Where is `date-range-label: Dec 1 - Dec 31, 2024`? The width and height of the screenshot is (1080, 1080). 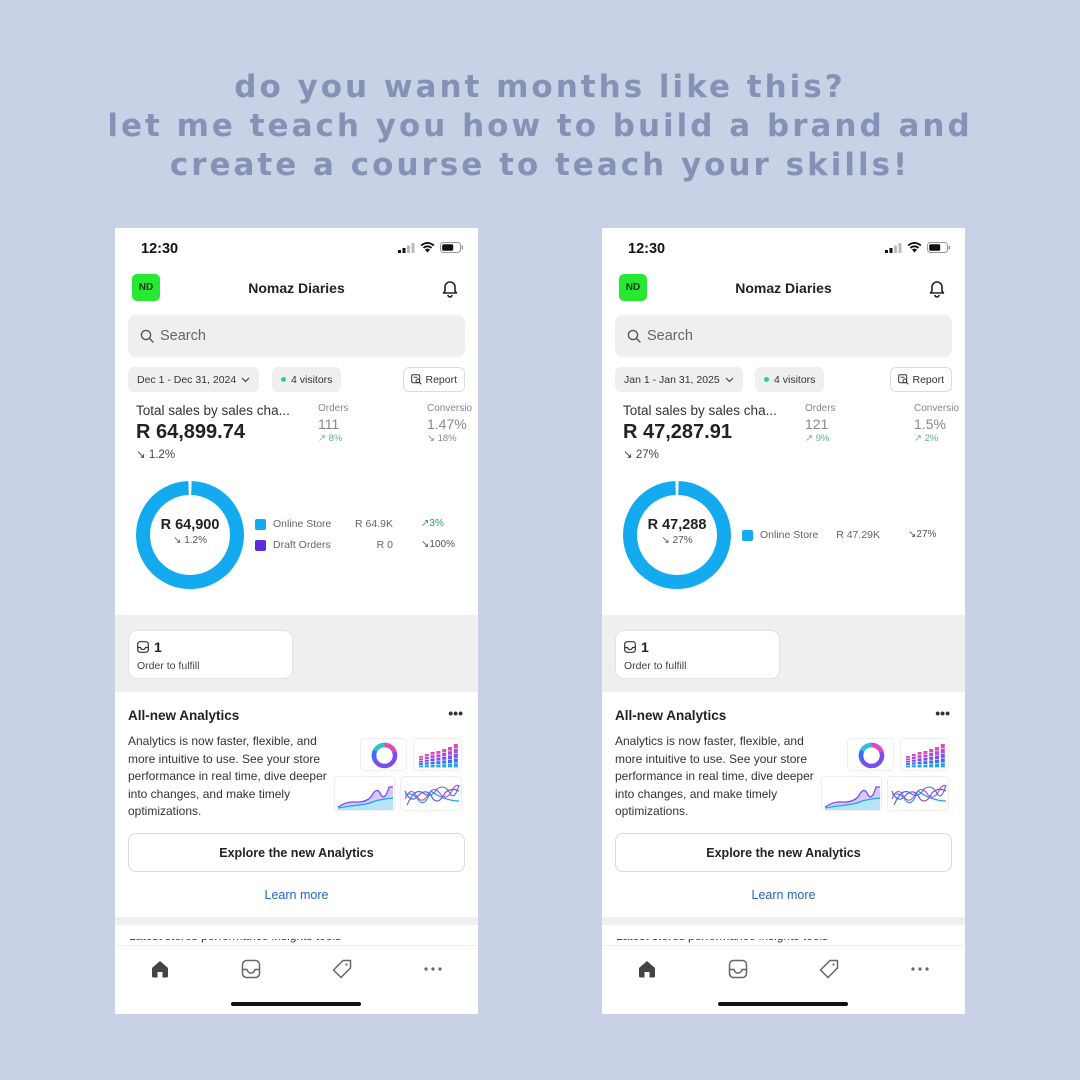
date-range-label: Dec 1 - Dec 31, 2024 is located at coordinates (187, 379).